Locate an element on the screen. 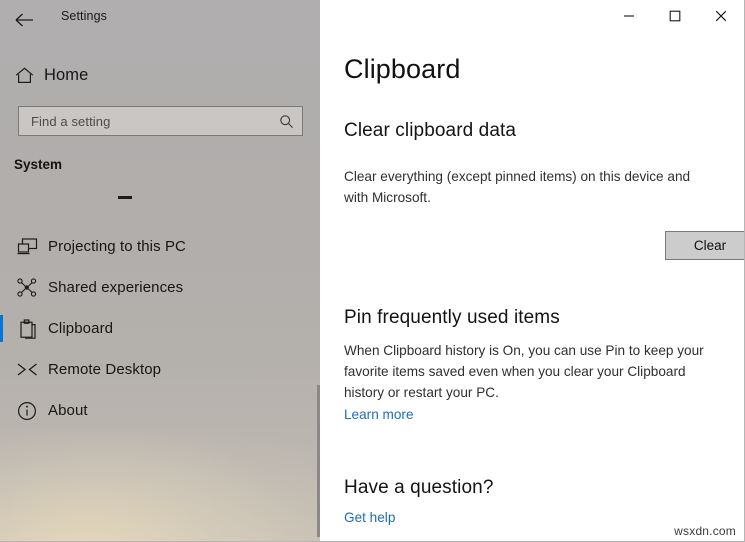 This screenshot has width=745, height=542. sidebar-item-remote-desktop: Remote Desktop is located at coordinates (160, 369).